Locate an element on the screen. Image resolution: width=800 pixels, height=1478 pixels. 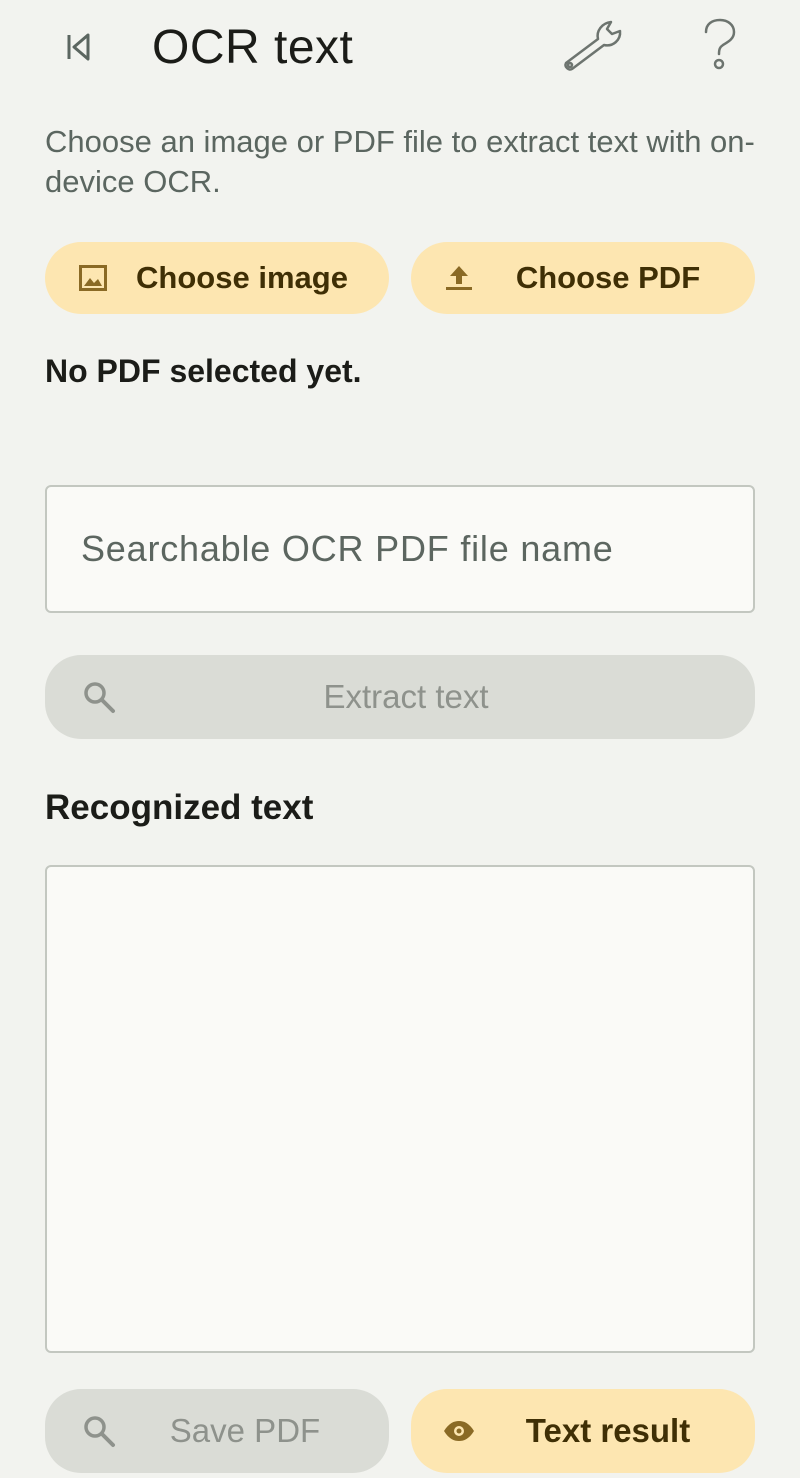
top-app-bar is located at coordinates (400, 50).